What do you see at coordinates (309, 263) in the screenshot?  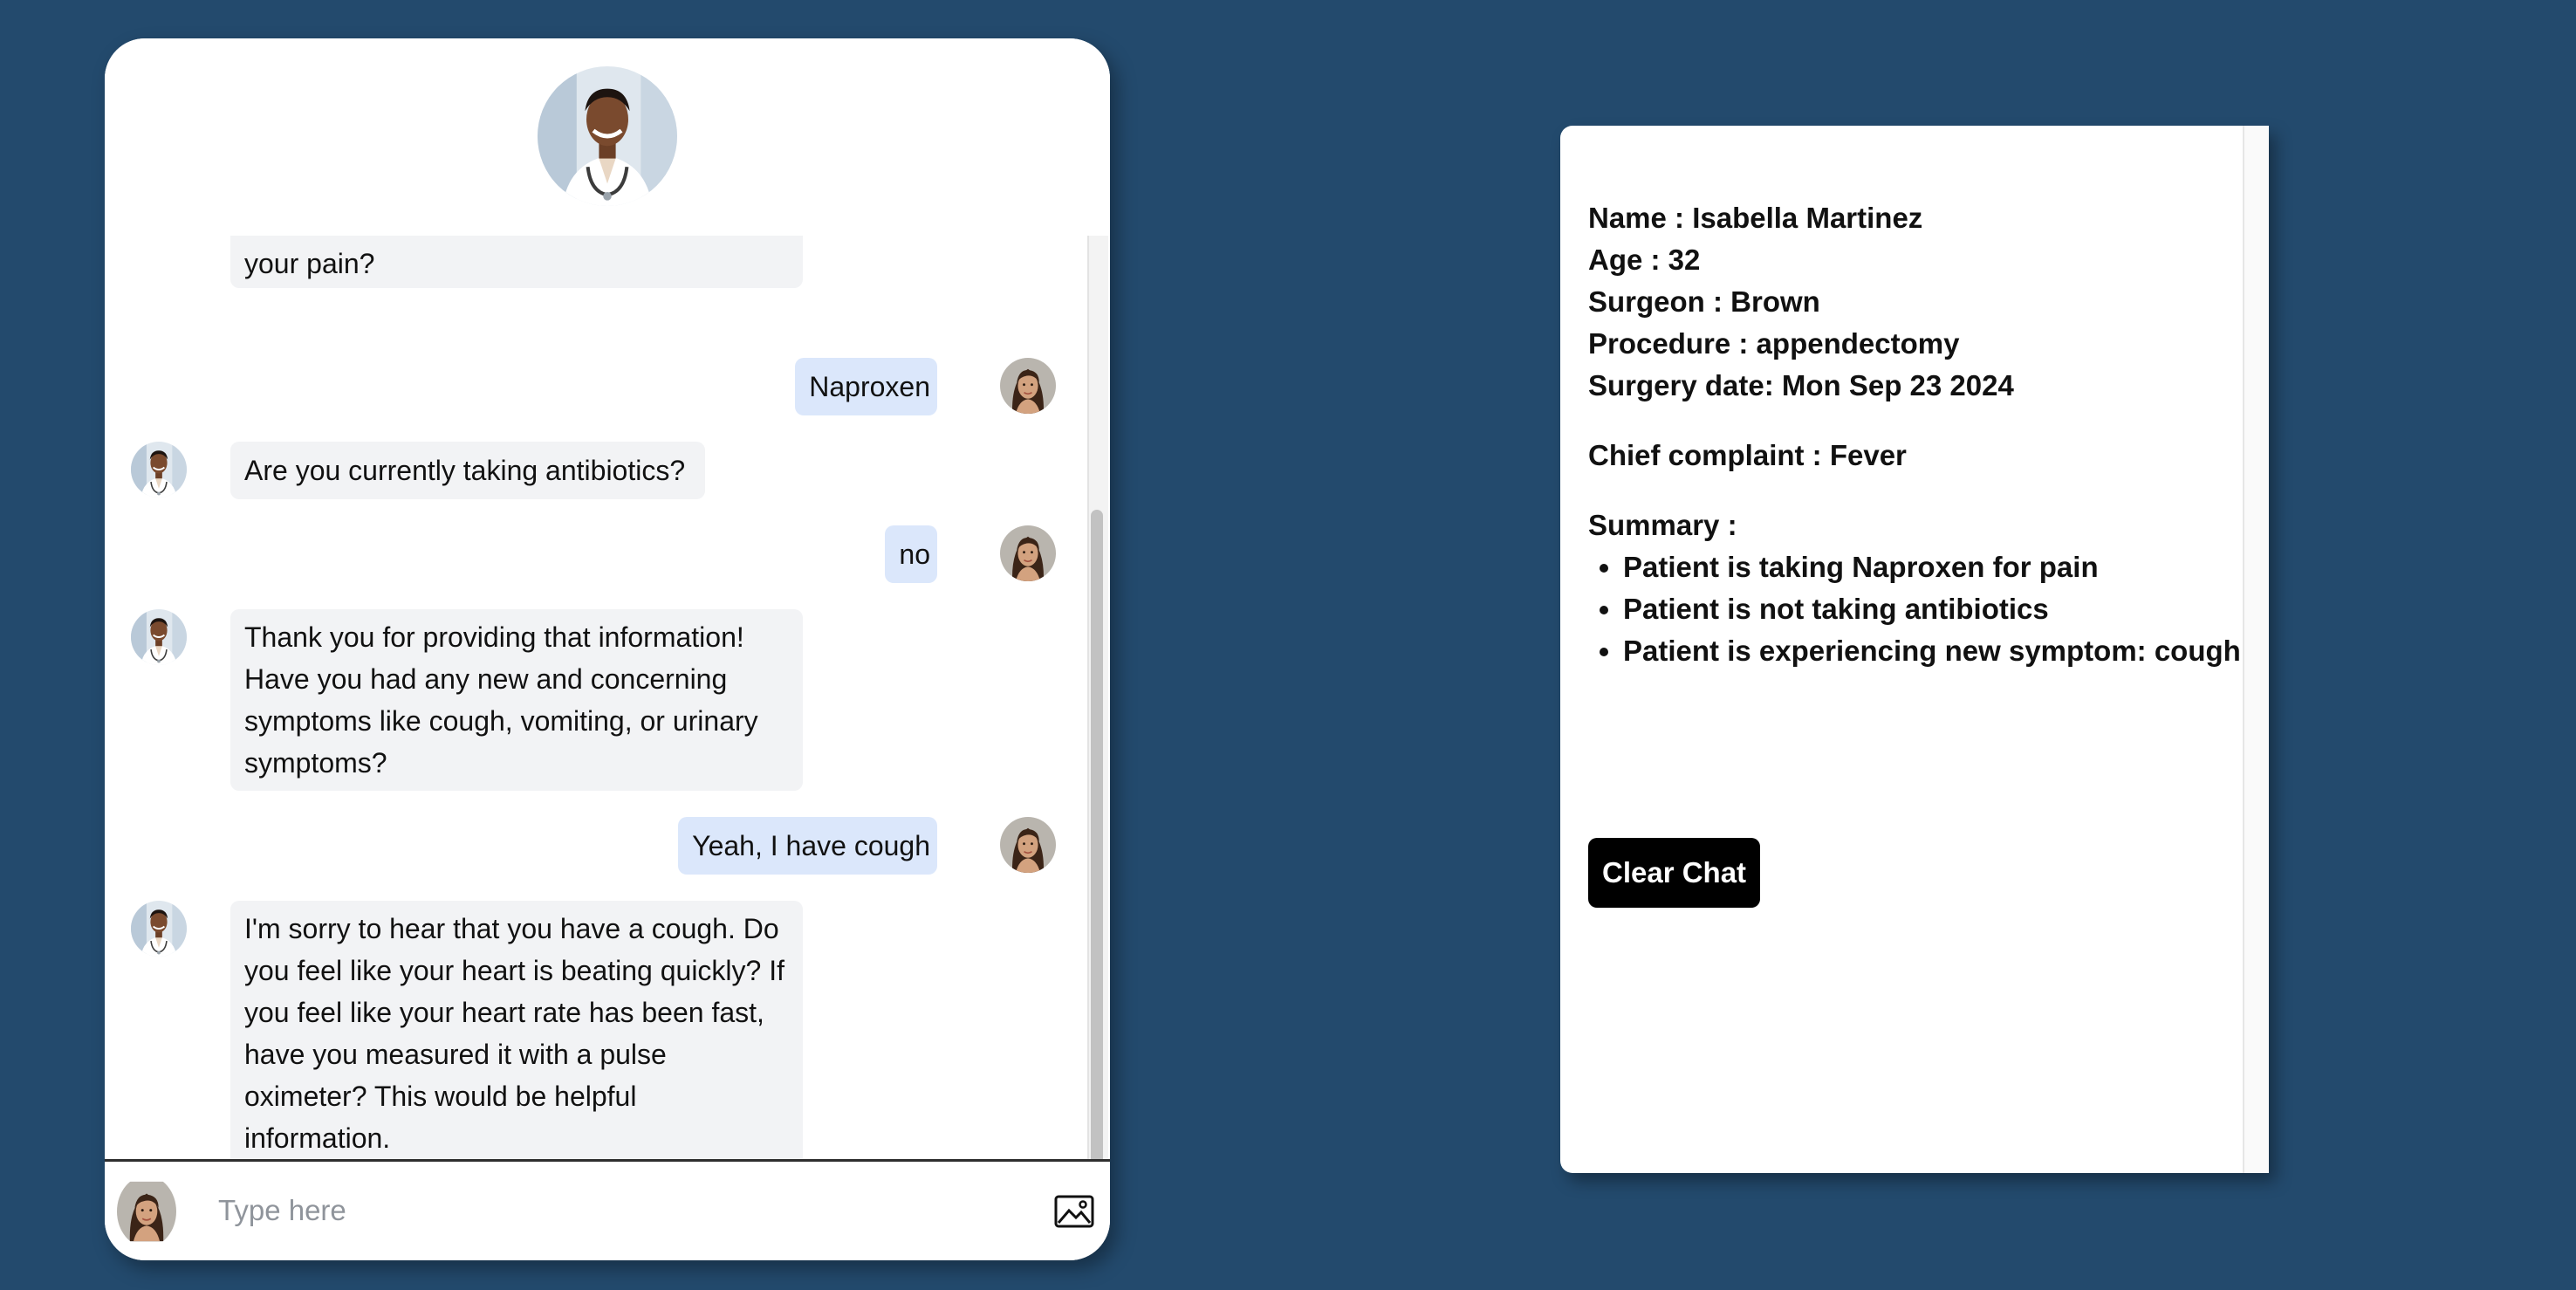 I see `bot-message-text: your pain?` at bounding box center [309, 263].